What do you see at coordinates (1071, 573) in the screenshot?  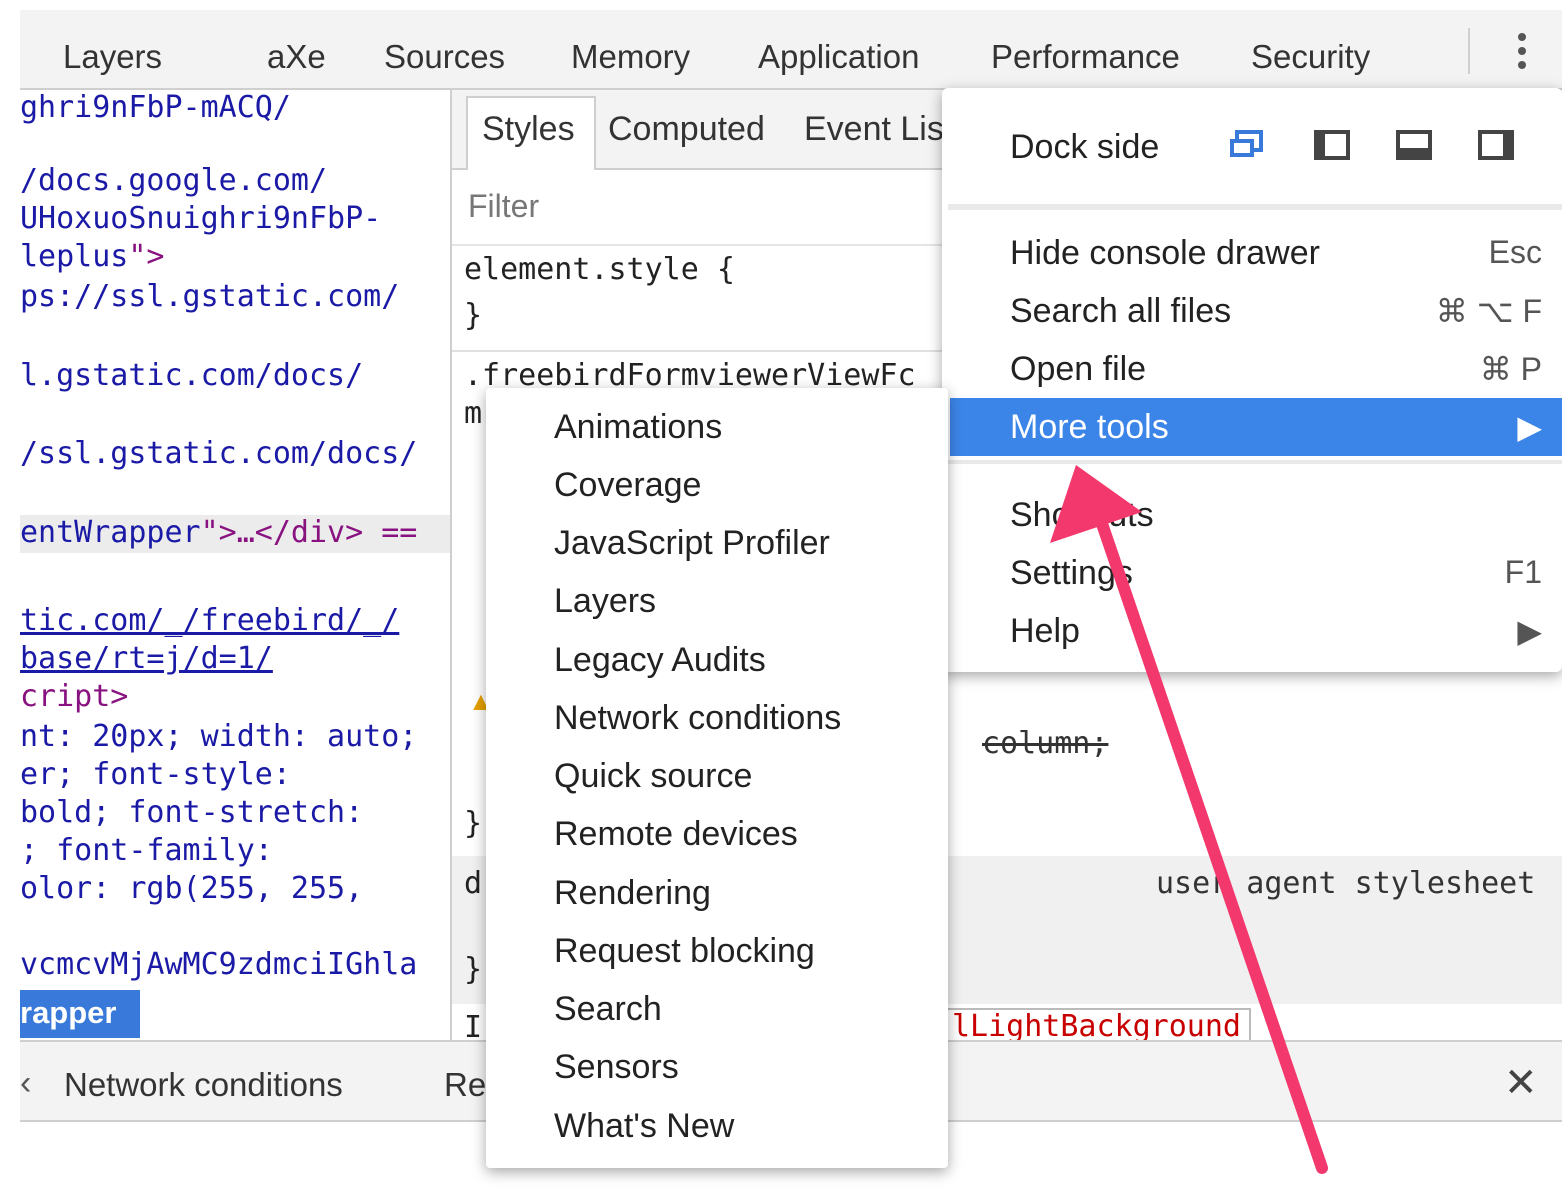 I see `menu-item-label: Settings` at bounding box center [1071, 573].